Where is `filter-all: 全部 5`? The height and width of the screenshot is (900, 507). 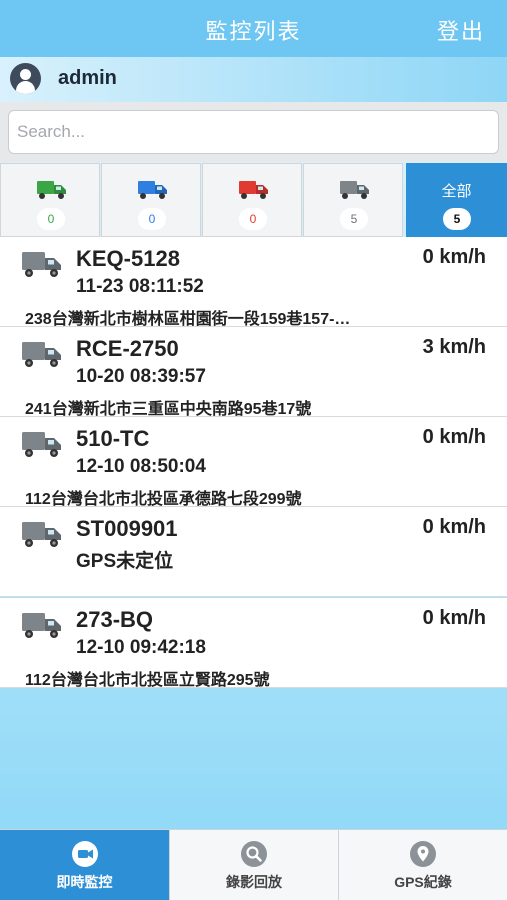
filter-all: 全部 5 is located at coordinates (456, 200).